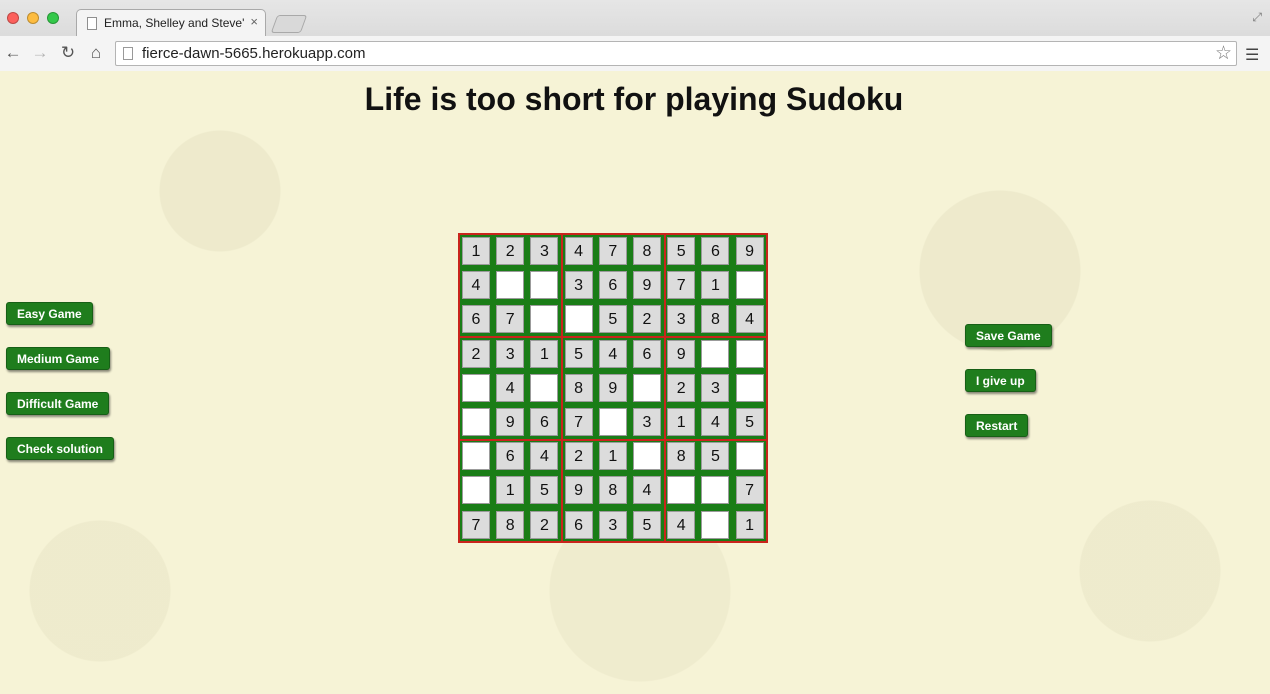  I want to click on forward-icon: →, so click(40, 53).